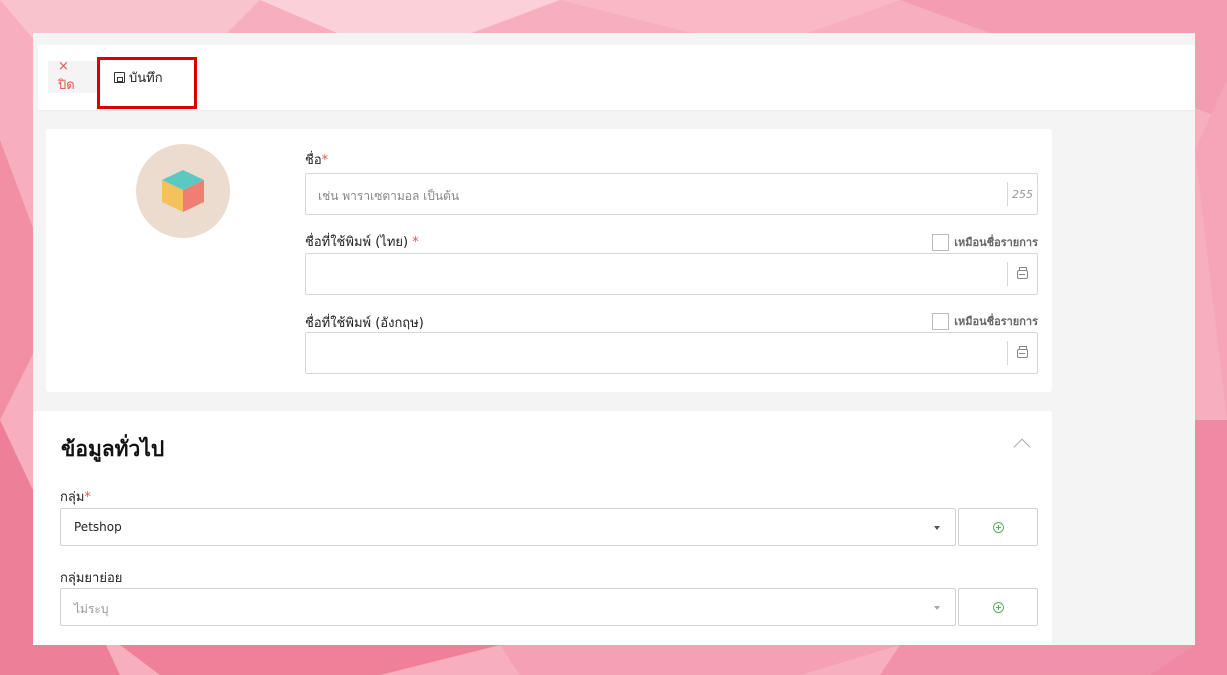 This screenshot has height=675, width=1227. What do you see at coordinates (72, 497) in the screenshot?
I see `group-label-text: กลุ่ม` at bounding box center [72, 497].